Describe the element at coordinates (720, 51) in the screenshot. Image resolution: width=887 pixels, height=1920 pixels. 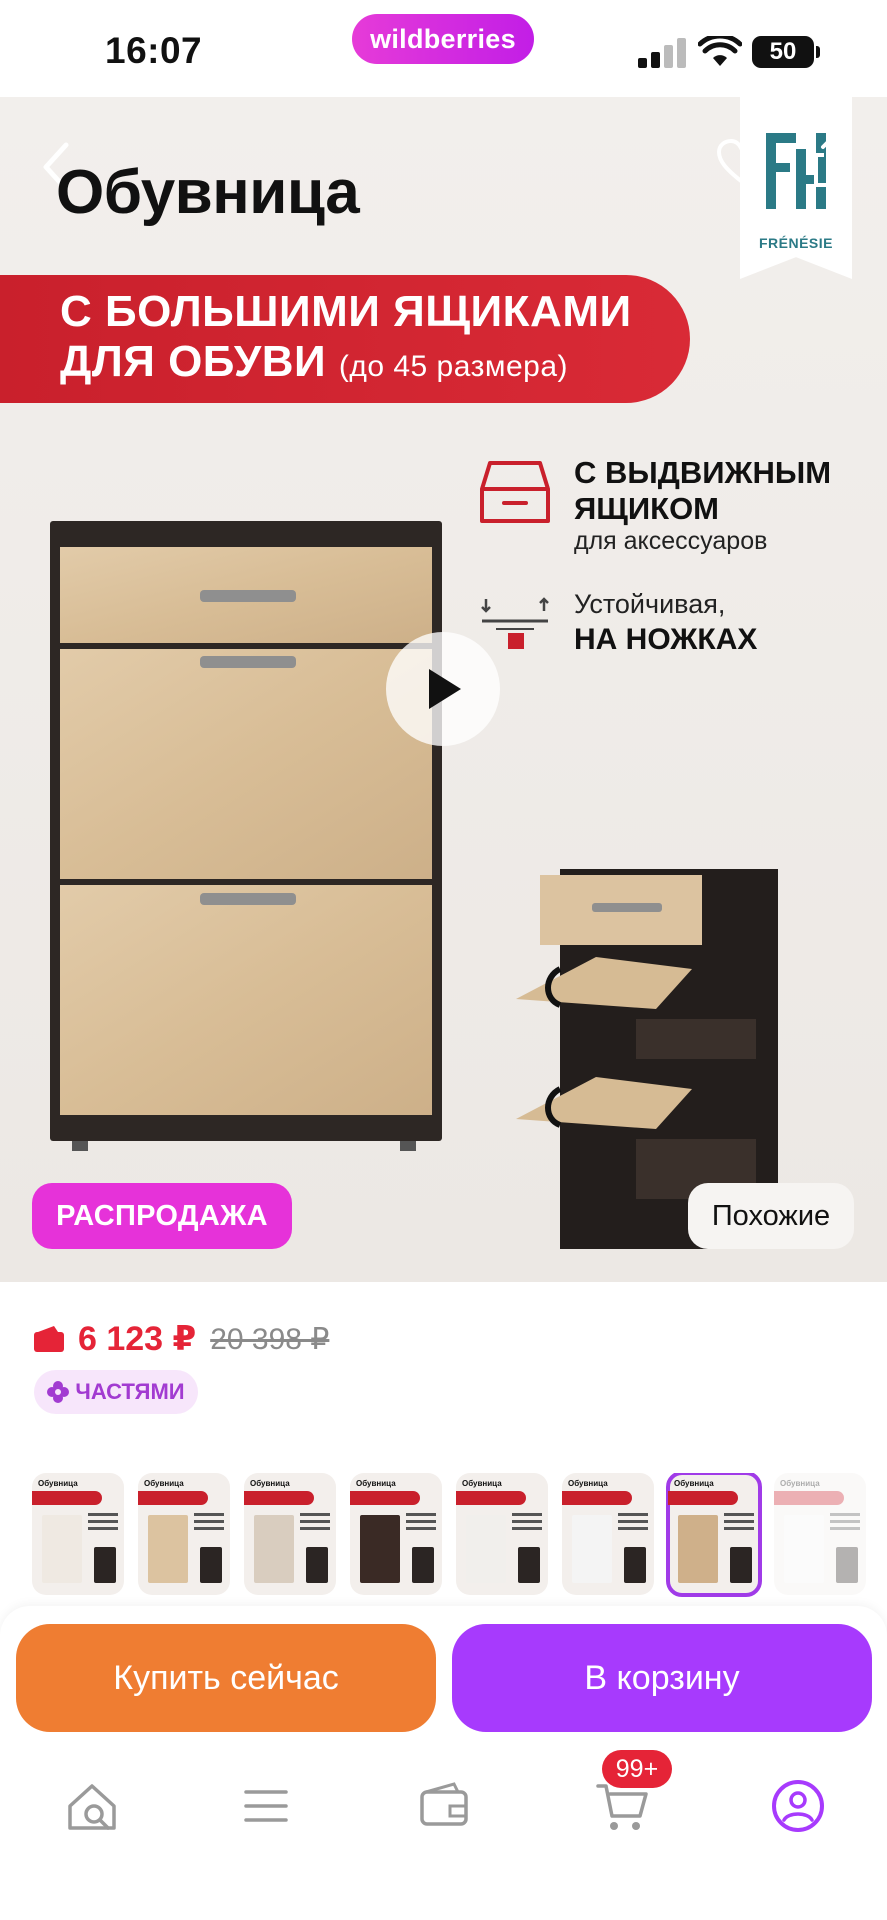
I see `wifi-icon` at that location.